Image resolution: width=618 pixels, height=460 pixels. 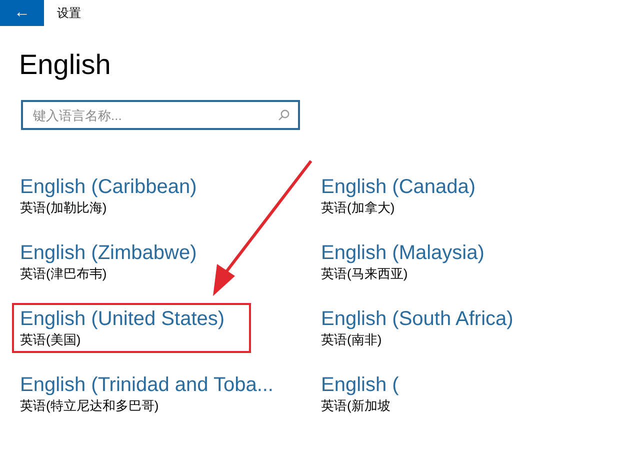 What do you see at coordinates (64, 274) in the screenshot?
I see `language-native-name: 英语(津巴布韦)` at bounding box center [64, 274].